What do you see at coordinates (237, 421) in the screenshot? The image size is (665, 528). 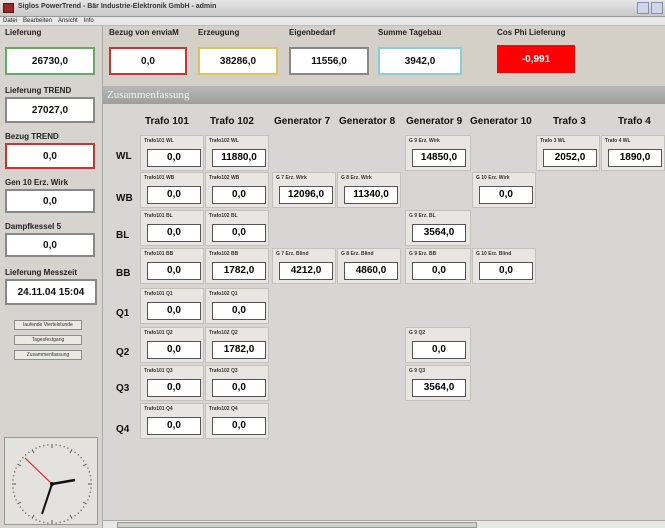 I see `cell-trafo102-q4: Trafo102 Q4 0,0` at bounding box center [237, 421].